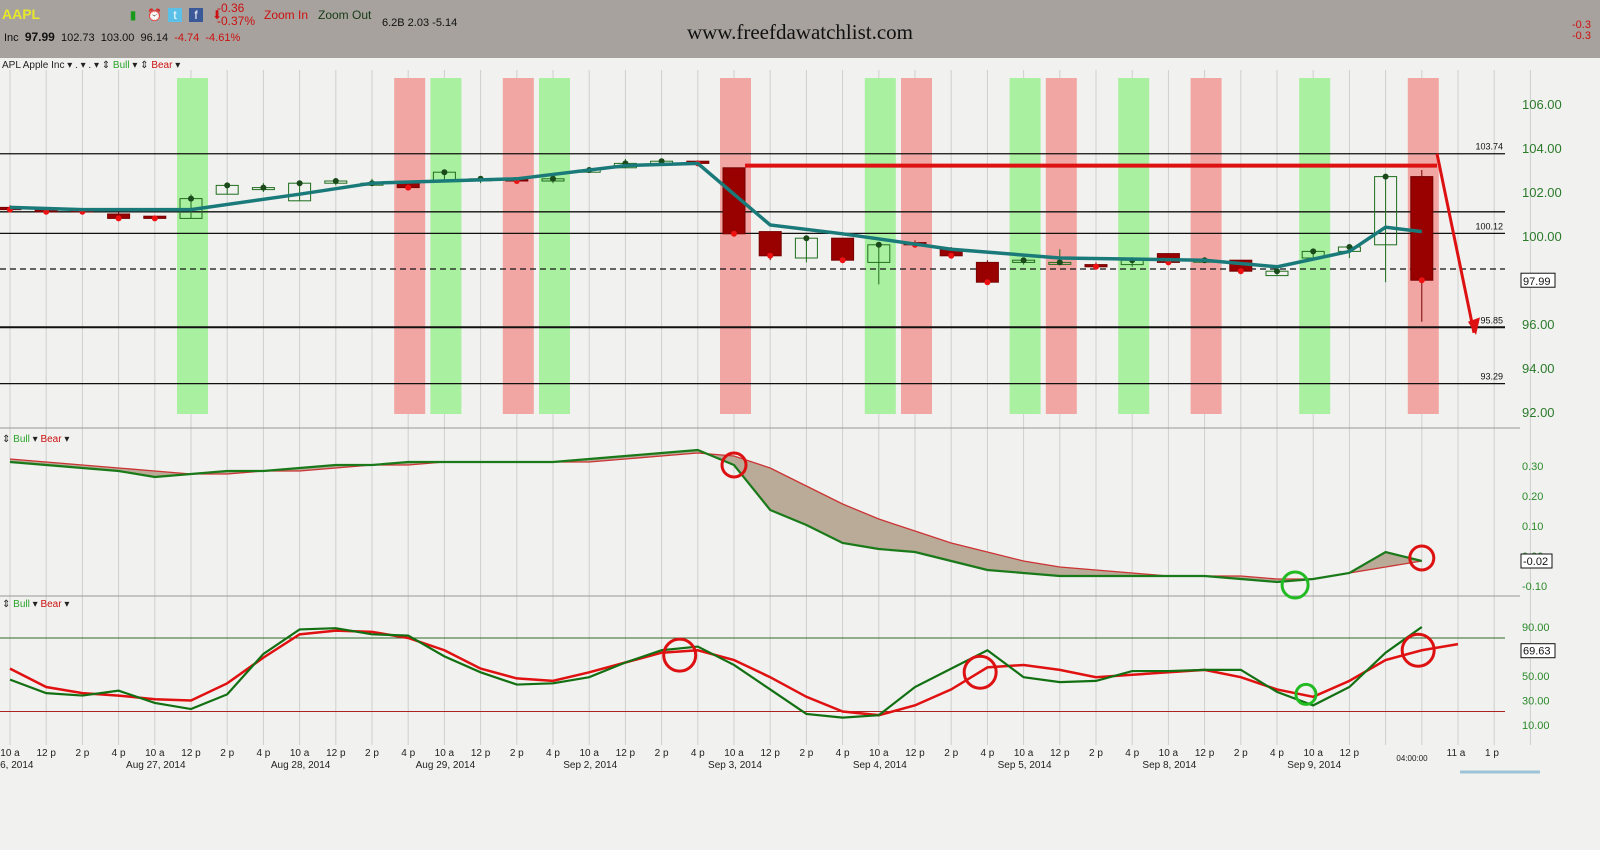 This screenshot has width=1600, height=850. Describe the element at coordinates (590, 765) in the screenshot. I see `date-tick: Sep 2, 2014` at that location.